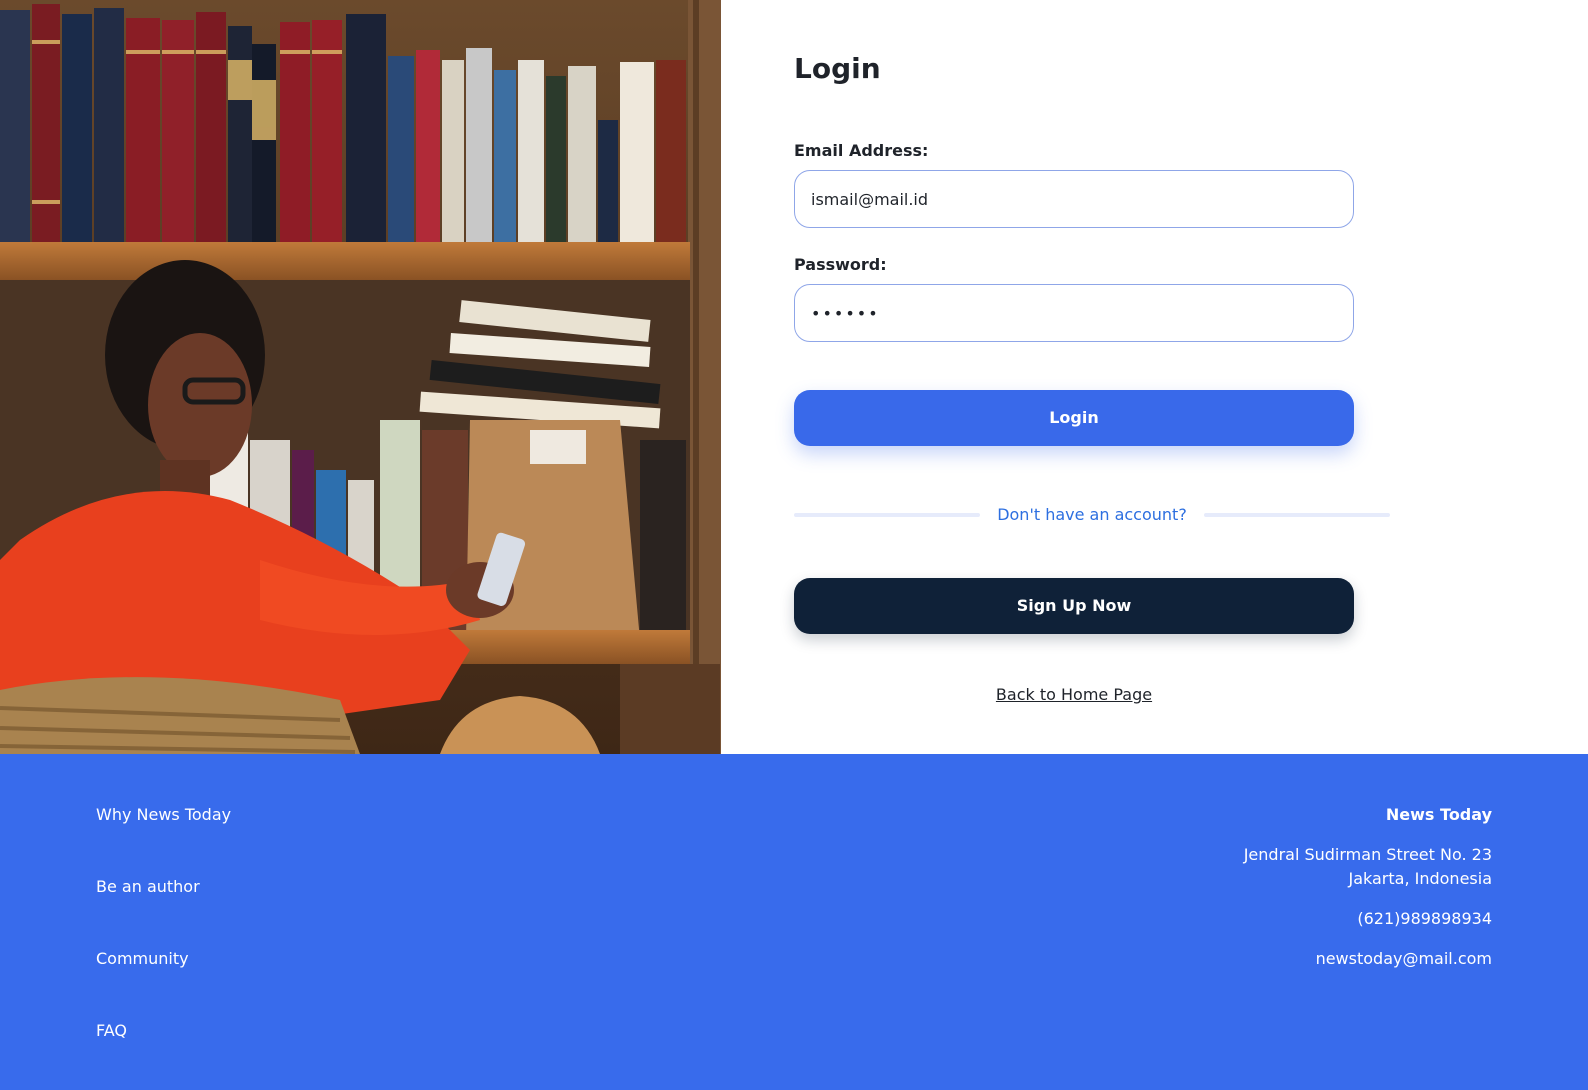 The width and height of the screenshot is (1588, 1090). What do you see at coordinates (1074, 313) in the screenshot?
I see `password-field` at bounding box center [1074, 313].